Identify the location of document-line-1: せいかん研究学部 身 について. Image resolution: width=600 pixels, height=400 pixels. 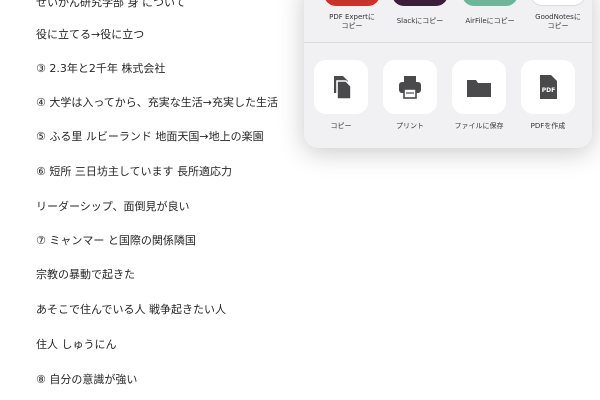
(111, 4).